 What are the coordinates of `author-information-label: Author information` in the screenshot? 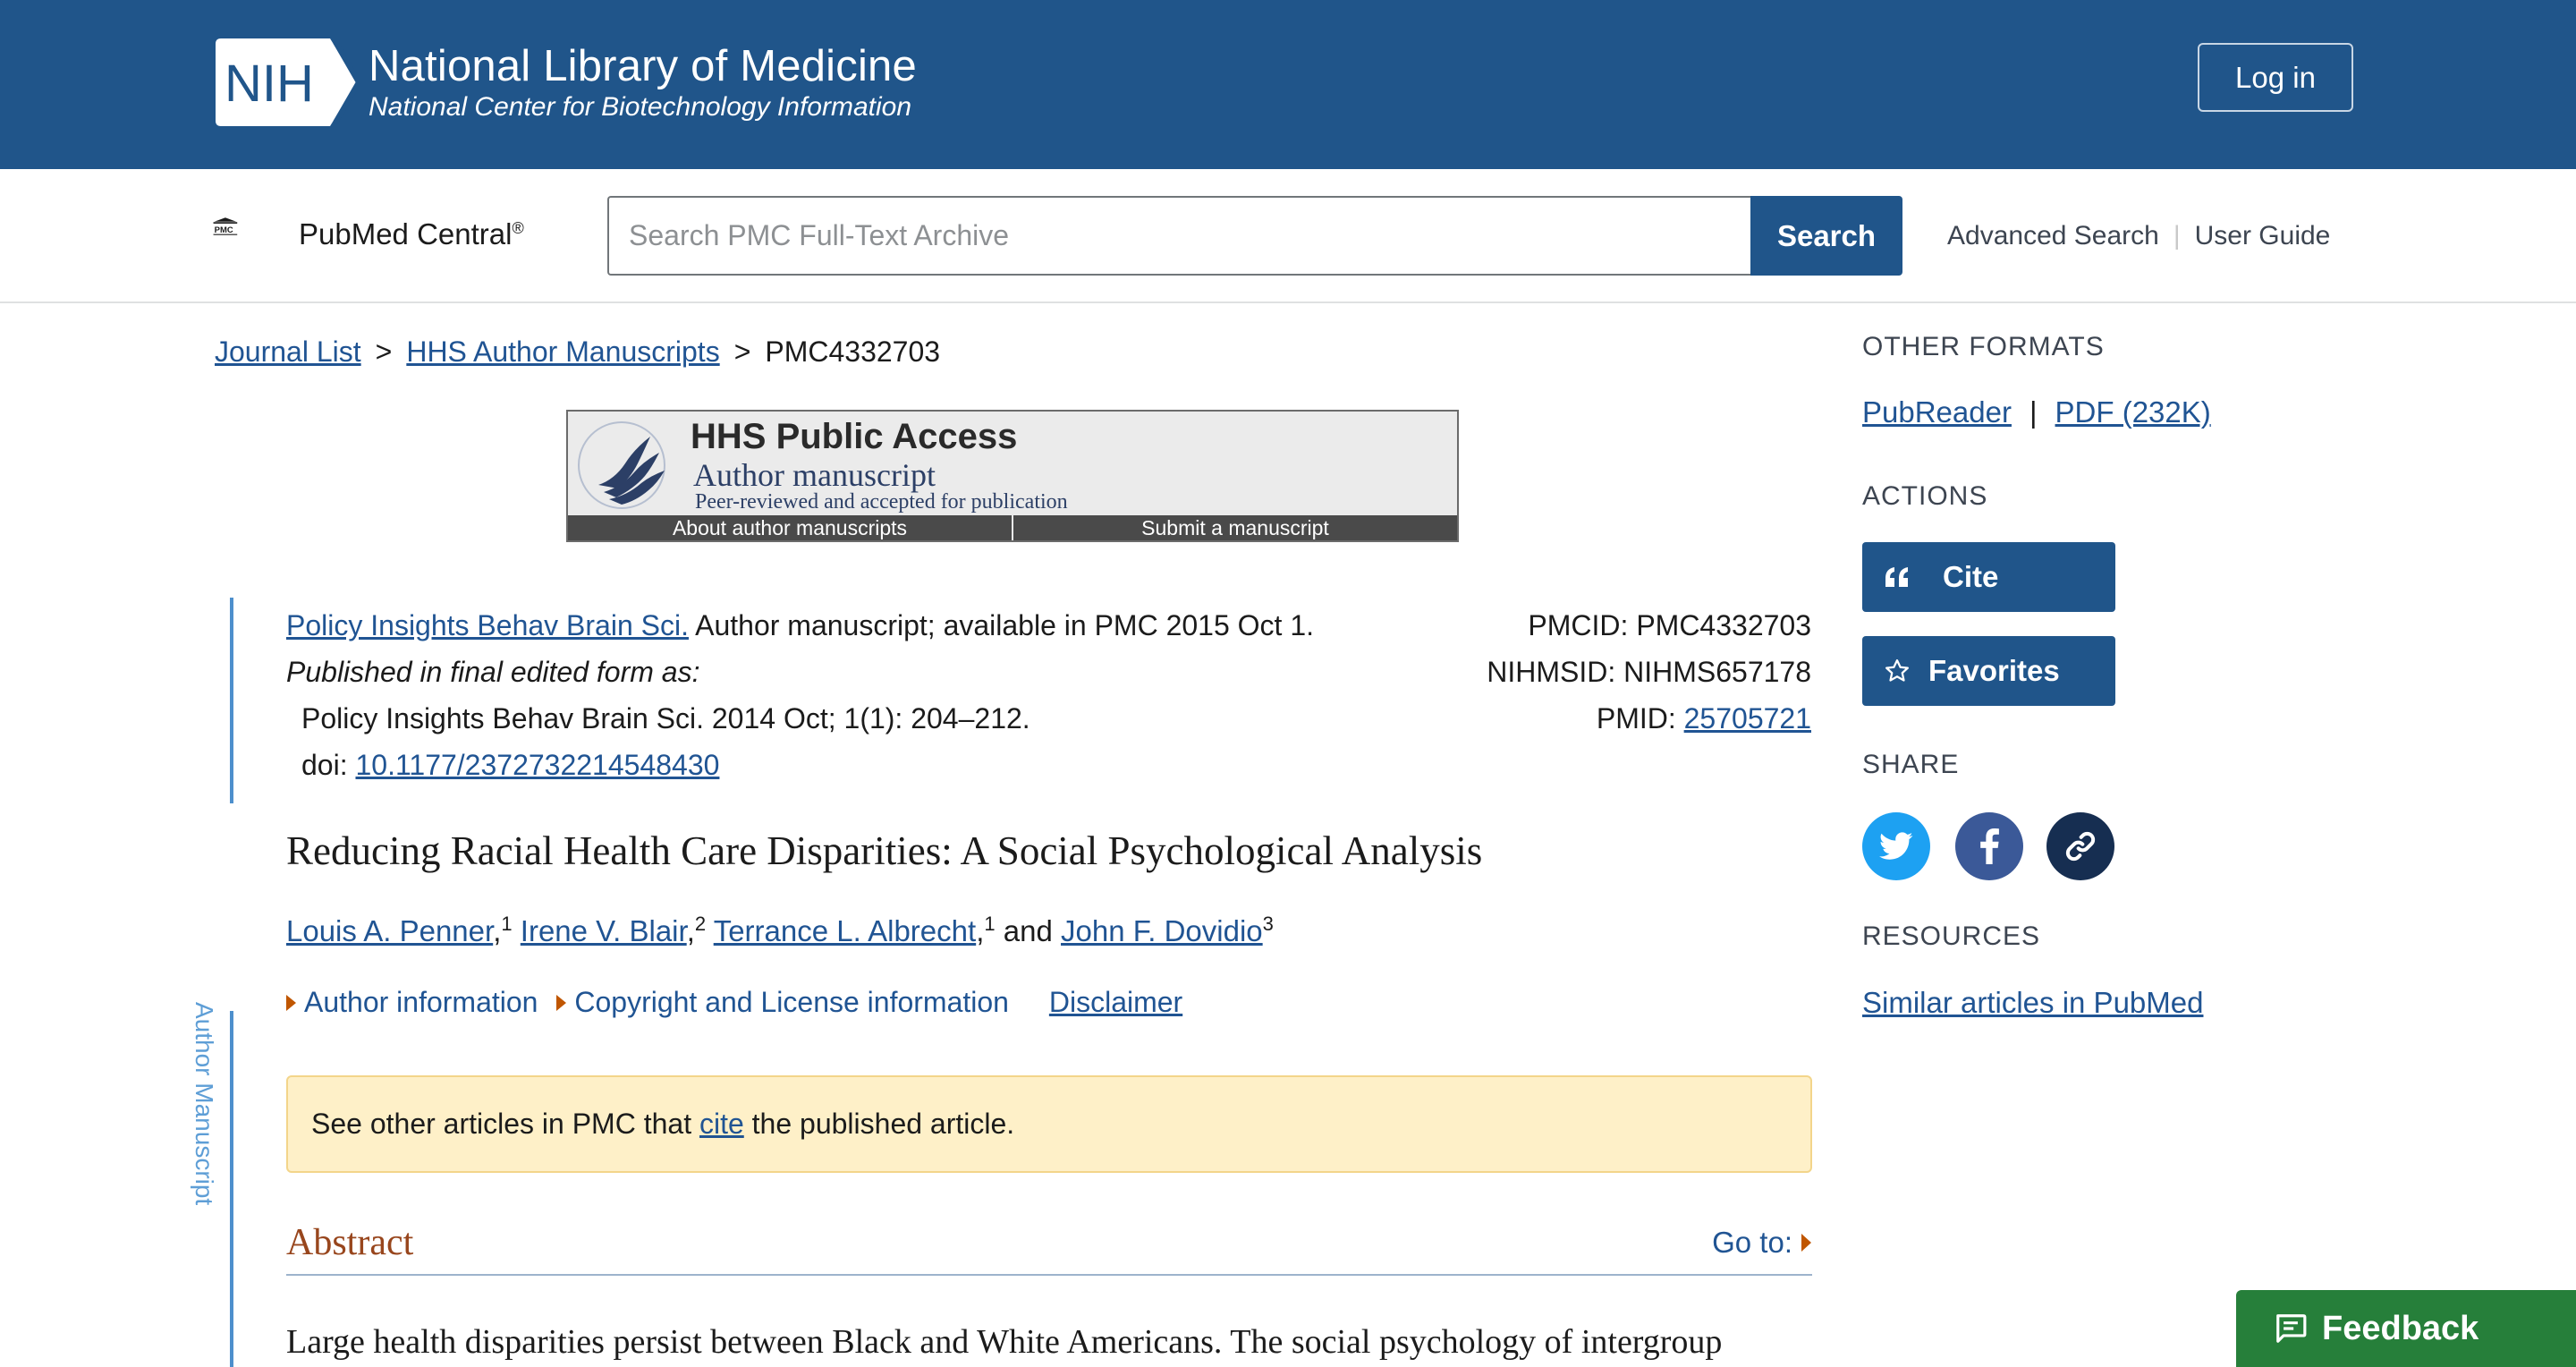 It's located at (421, 1002).